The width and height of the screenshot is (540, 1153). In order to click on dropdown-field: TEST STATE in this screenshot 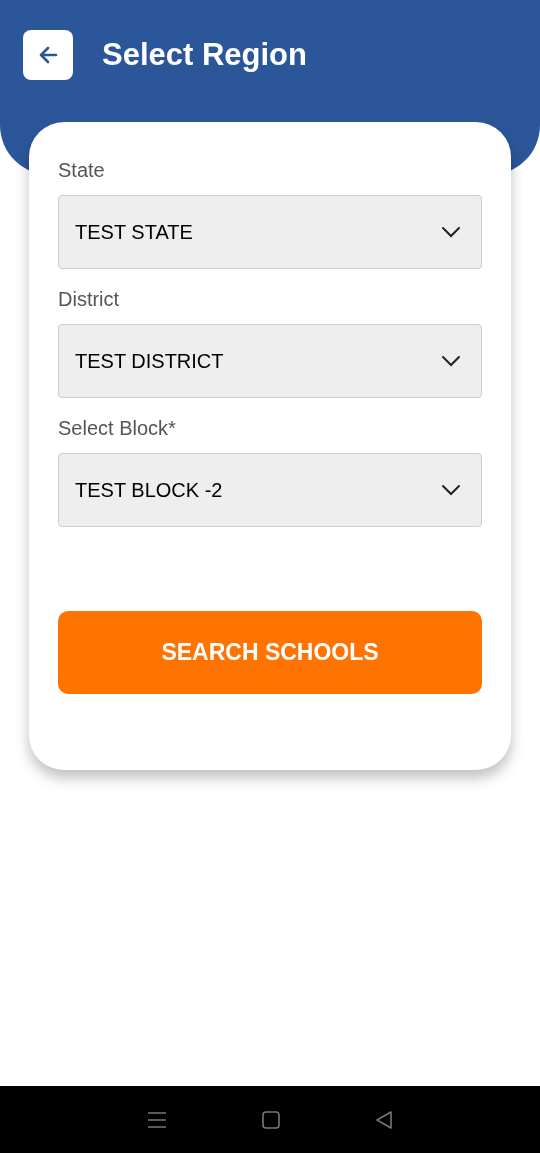, I will do `click(270, 232)`.